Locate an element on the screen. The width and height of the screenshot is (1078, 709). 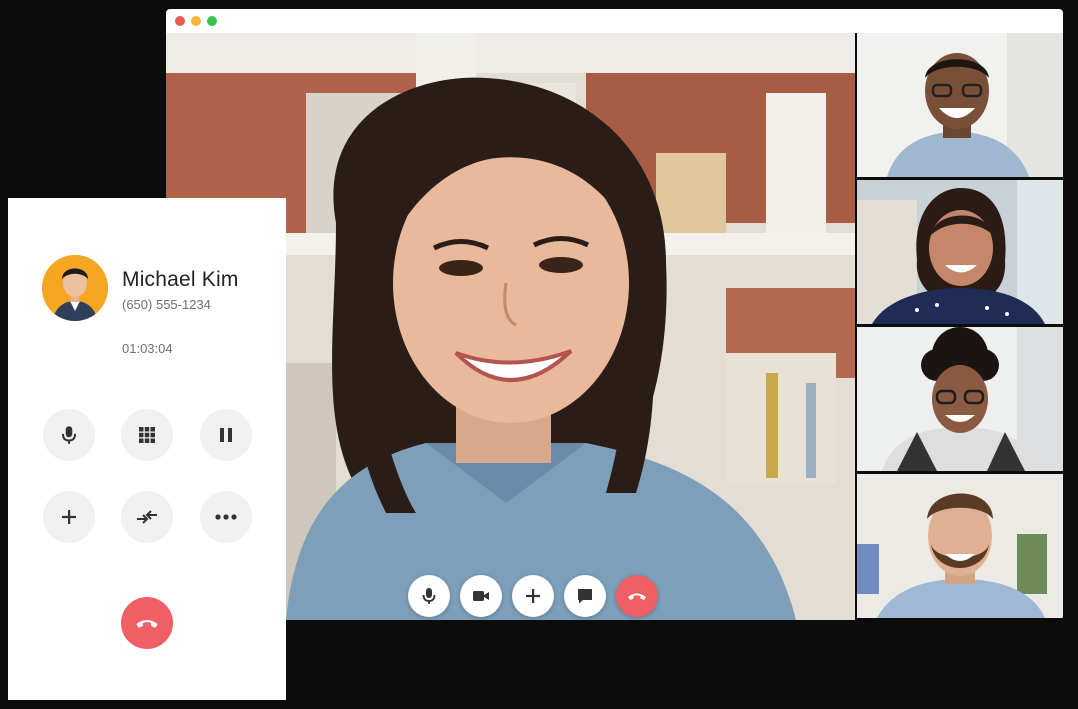
hold-button is located at coordinates (226, 435).